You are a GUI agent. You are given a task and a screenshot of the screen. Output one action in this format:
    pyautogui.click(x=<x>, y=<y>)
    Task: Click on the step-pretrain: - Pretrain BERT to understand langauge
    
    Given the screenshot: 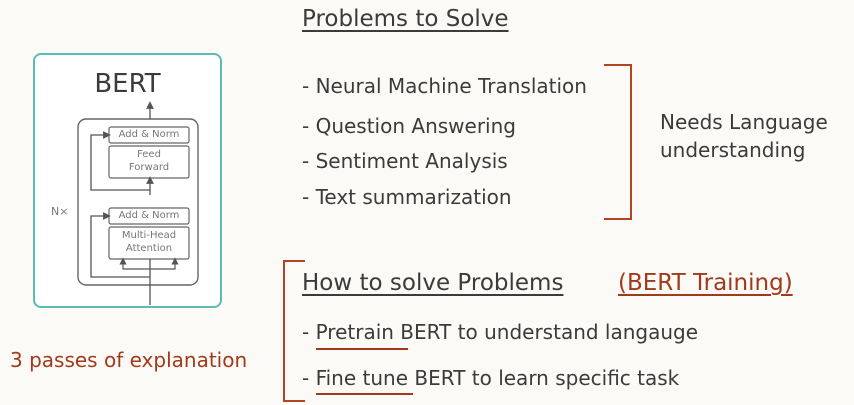 What is the action you would take?
    pyautogui.click(x=500, y=332)
    